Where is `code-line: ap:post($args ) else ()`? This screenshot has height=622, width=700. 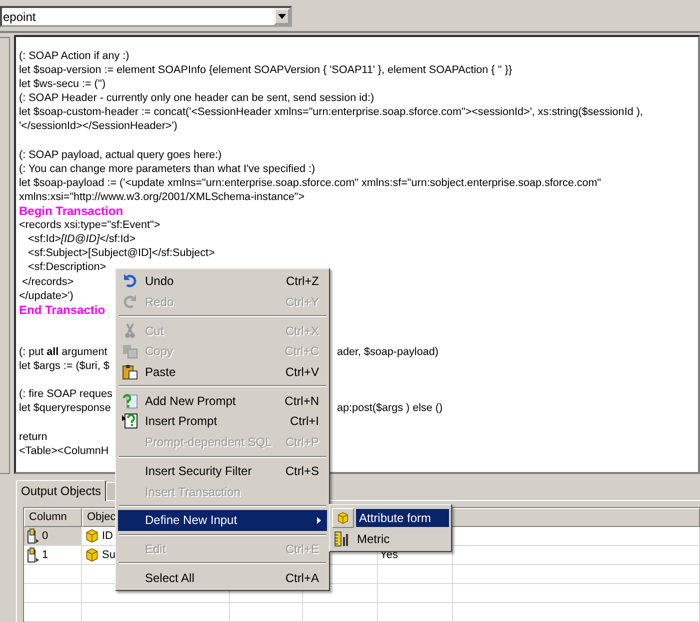
code-line: ap:post($args ) else () is located at coordinates (390, 408).